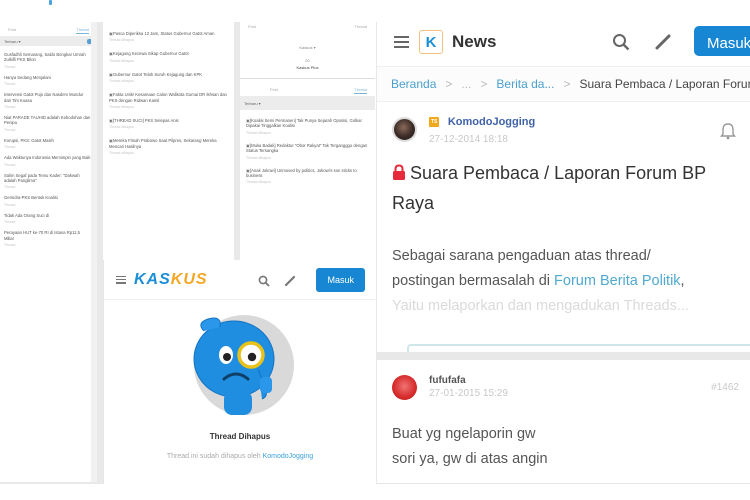 This screenshot has height=500, width=750. I want to click on top-fragment, so click(50, 2).